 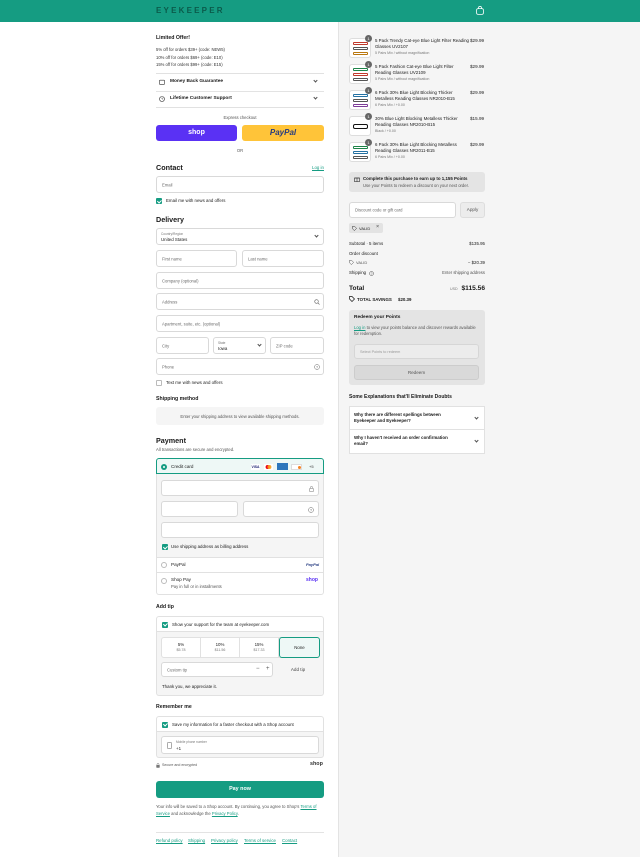 I want to click on express-checkout-label: Express checkout, so click(x=240, y=117).